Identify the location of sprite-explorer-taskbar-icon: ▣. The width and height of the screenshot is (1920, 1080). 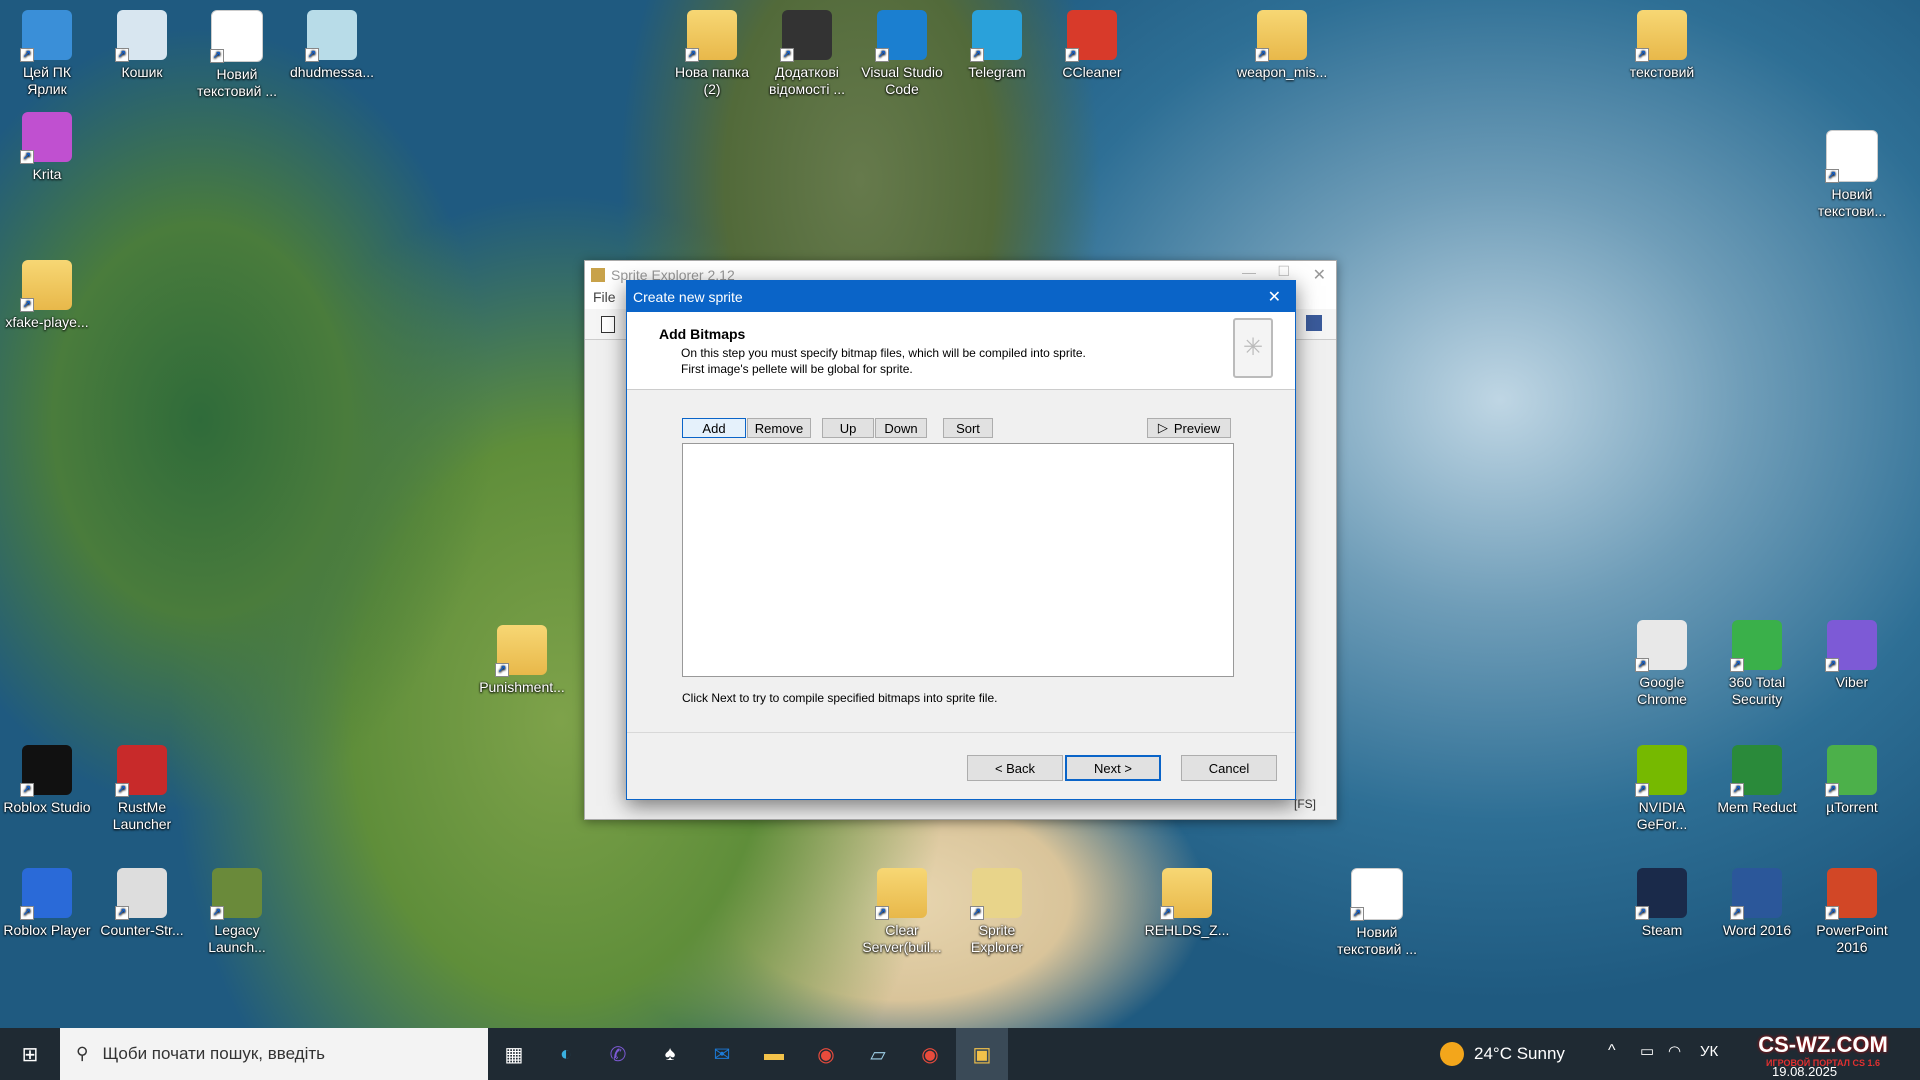
(982, 1054).